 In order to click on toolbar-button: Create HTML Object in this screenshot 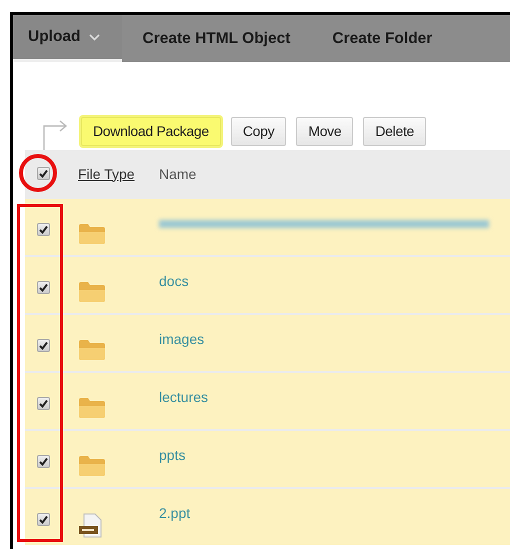, I will do `click(217, 38)`.